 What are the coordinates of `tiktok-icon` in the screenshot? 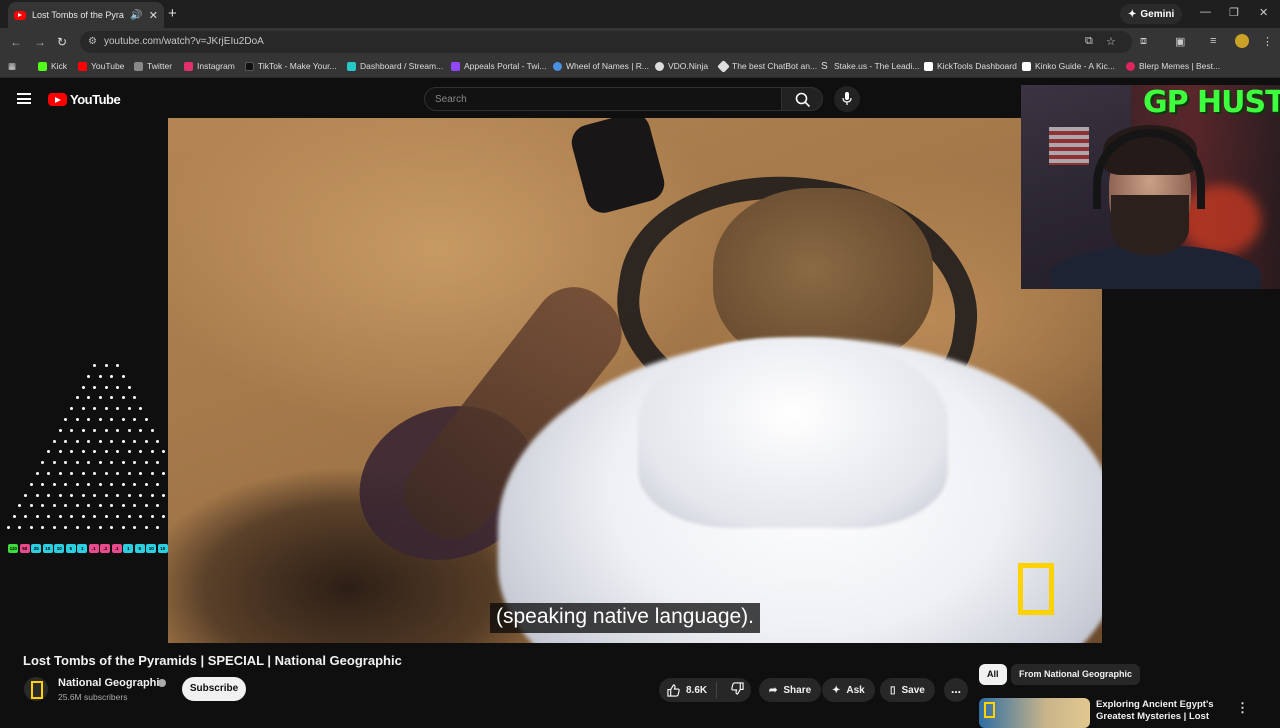 It's located at (249, 66).